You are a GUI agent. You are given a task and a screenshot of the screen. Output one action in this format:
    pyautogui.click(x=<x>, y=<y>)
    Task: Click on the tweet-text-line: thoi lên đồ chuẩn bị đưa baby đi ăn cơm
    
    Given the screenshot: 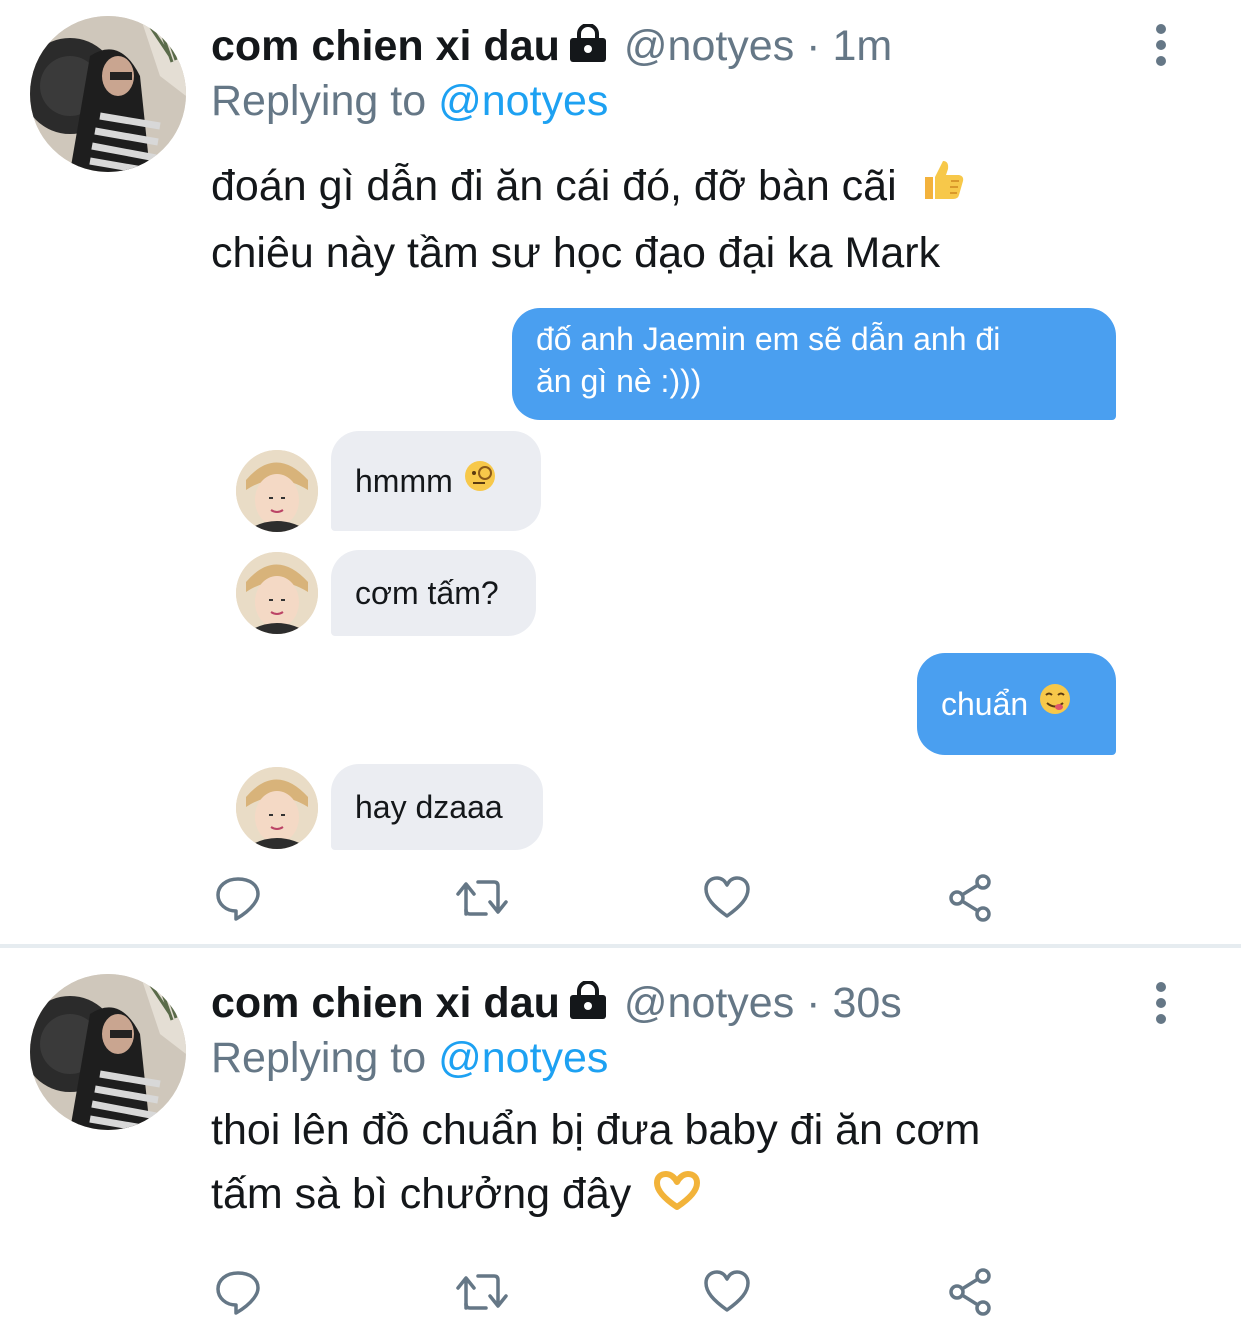 What is the action you would take?
    pyautogui.click(x=596, y=1130)
    